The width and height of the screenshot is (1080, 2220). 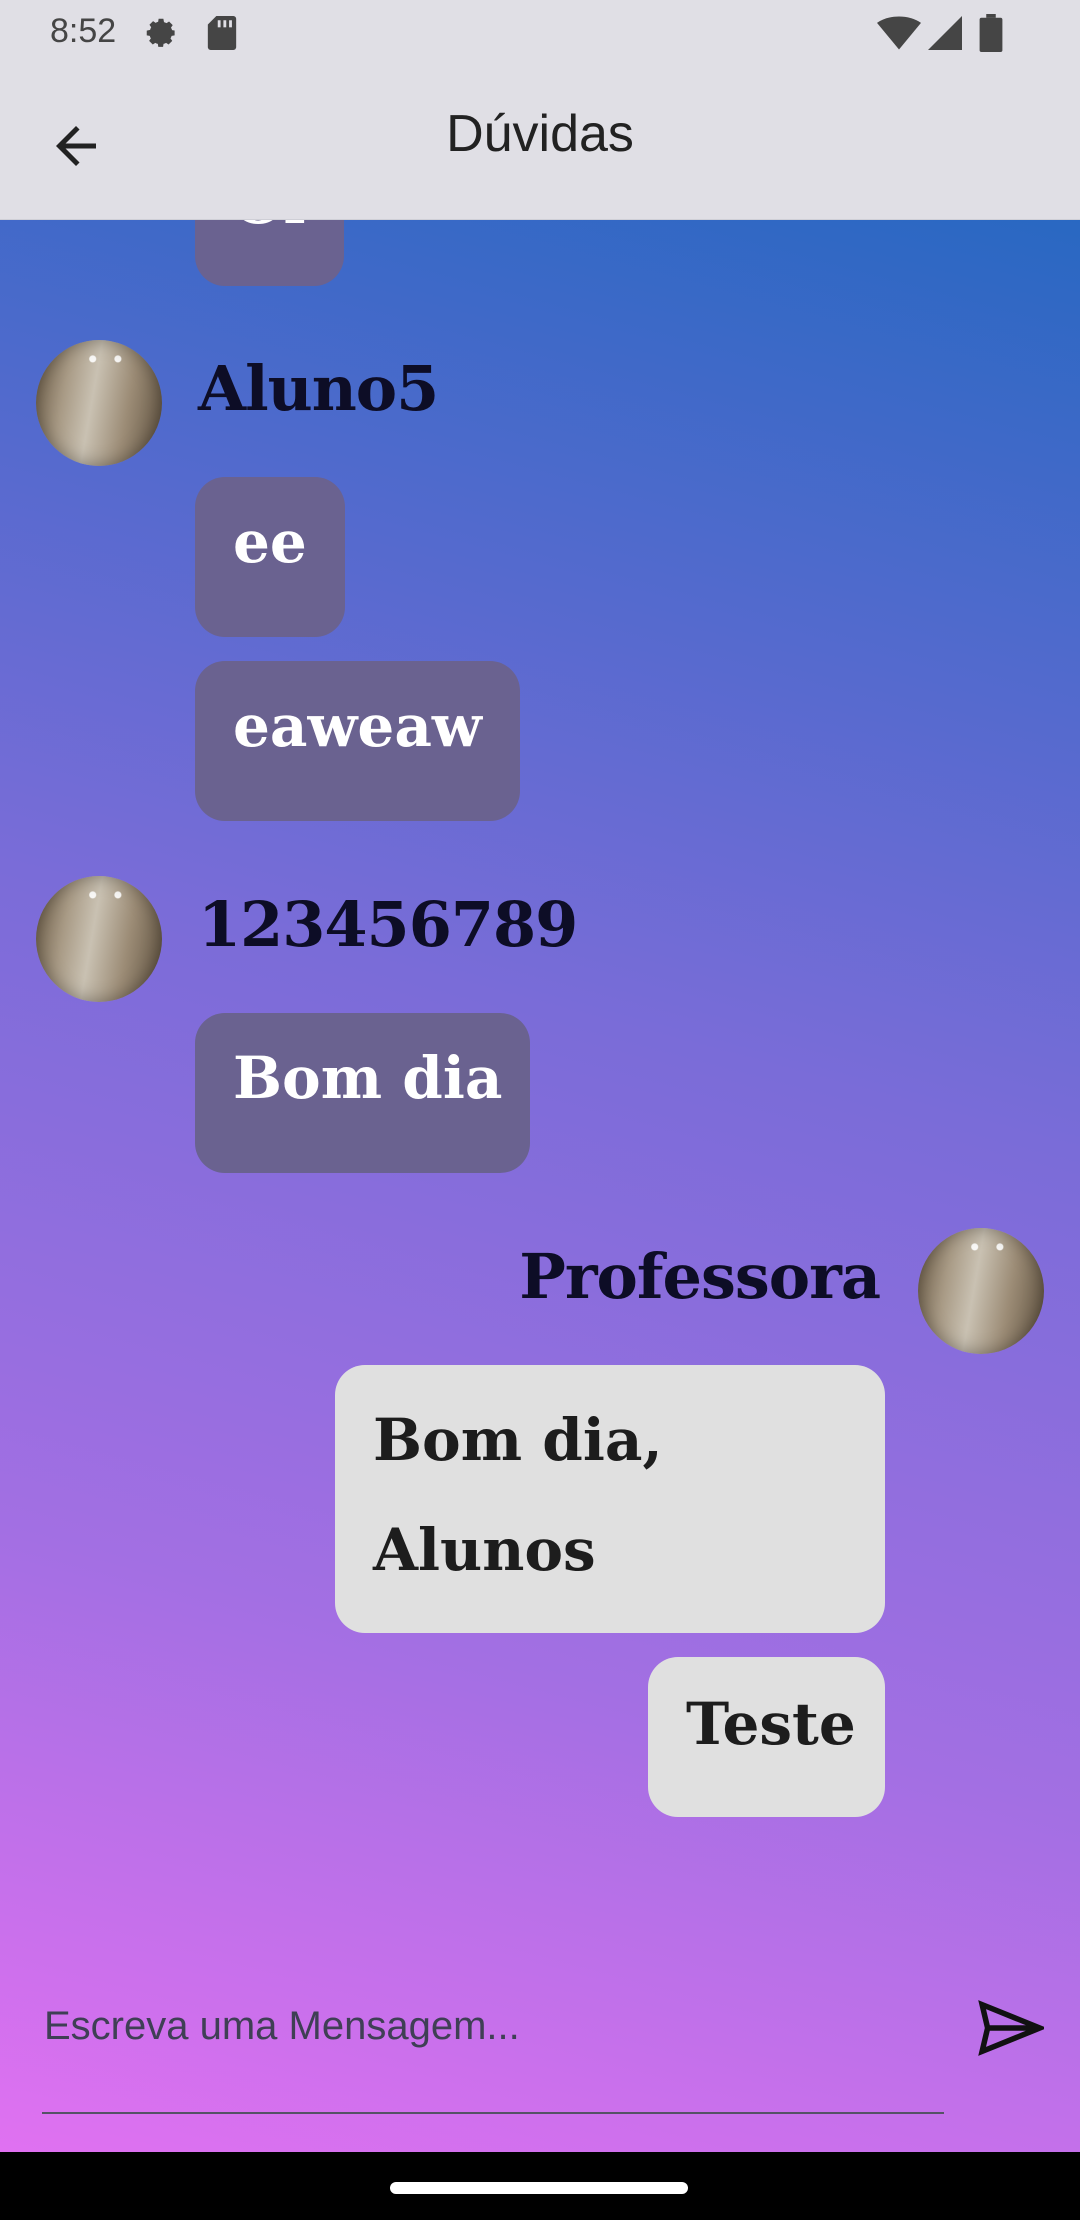 I want to click on input-underline, so click(x=493, y=2113).